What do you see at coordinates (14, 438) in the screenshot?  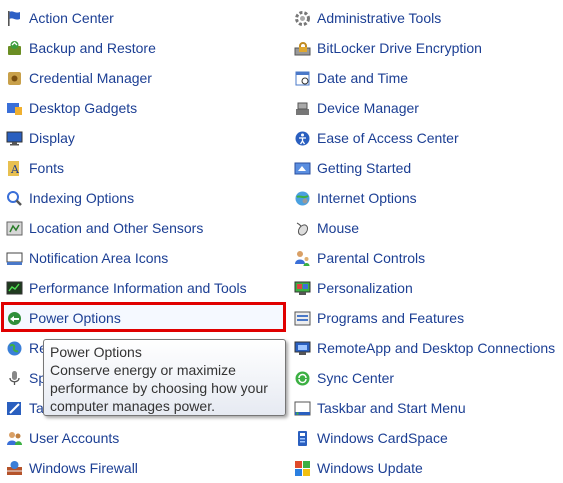 I see `users-icon` at bounding box center [14, 438].